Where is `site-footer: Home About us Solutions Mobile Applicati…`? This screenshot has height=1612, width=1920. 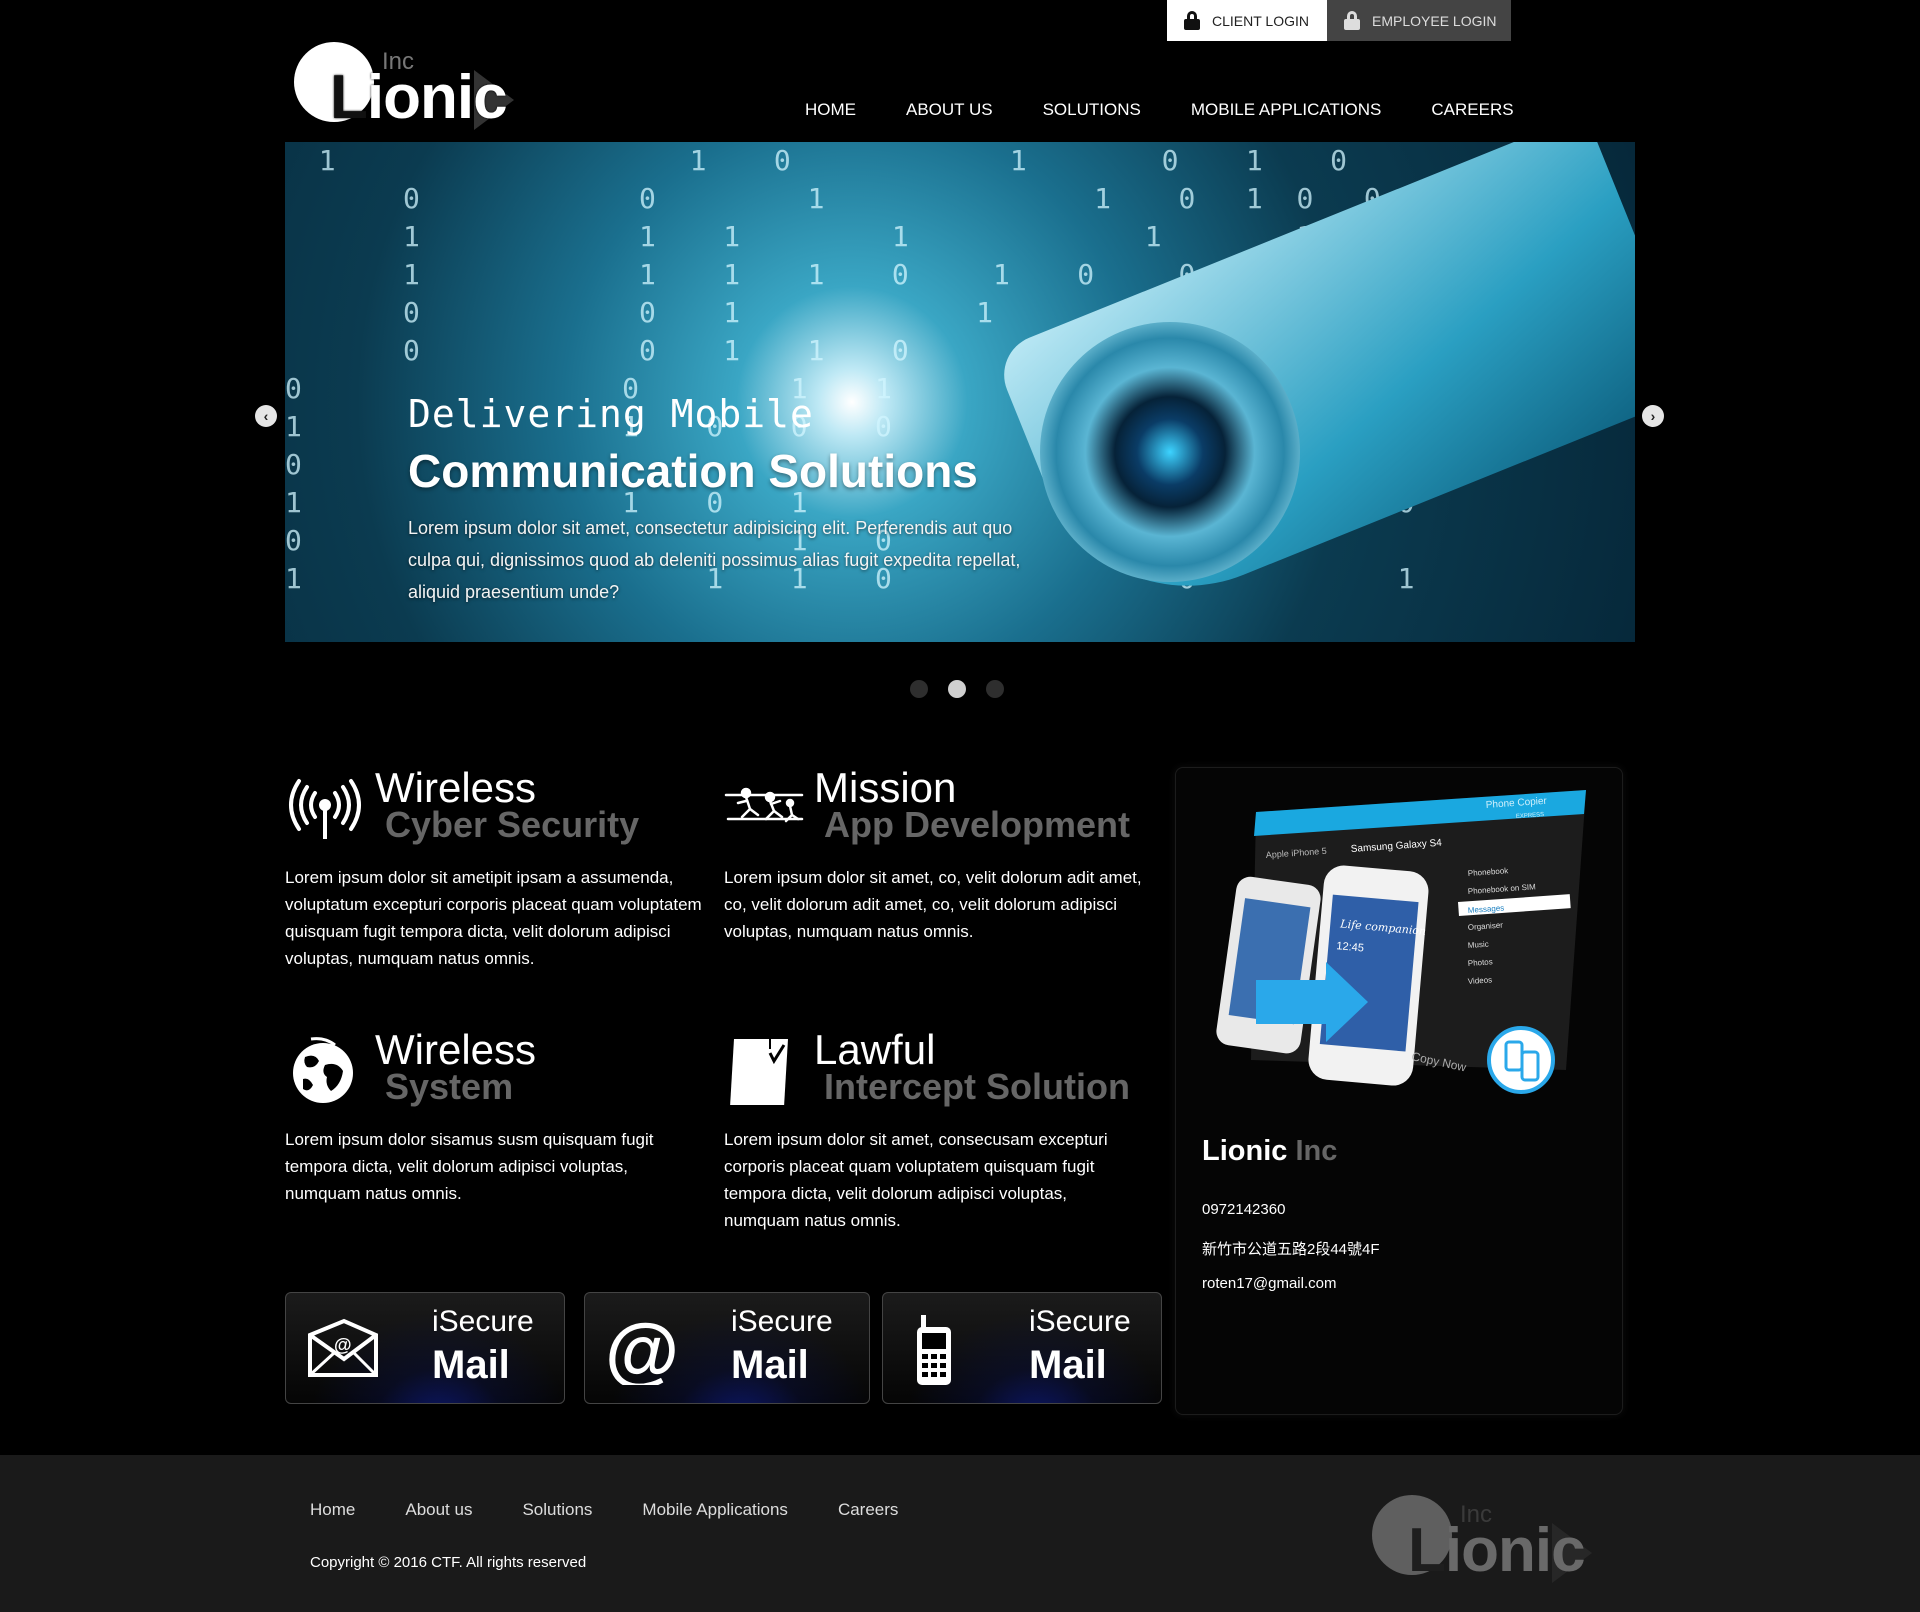
site-footer: Home About us Solutions Mobile Applicati… is located at coordinates (960, 1533).